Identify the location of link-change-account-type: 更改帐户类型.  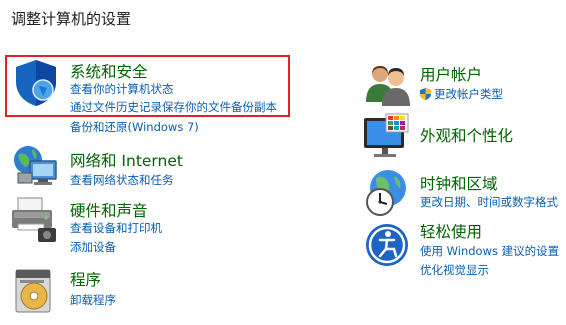
(461, 94).